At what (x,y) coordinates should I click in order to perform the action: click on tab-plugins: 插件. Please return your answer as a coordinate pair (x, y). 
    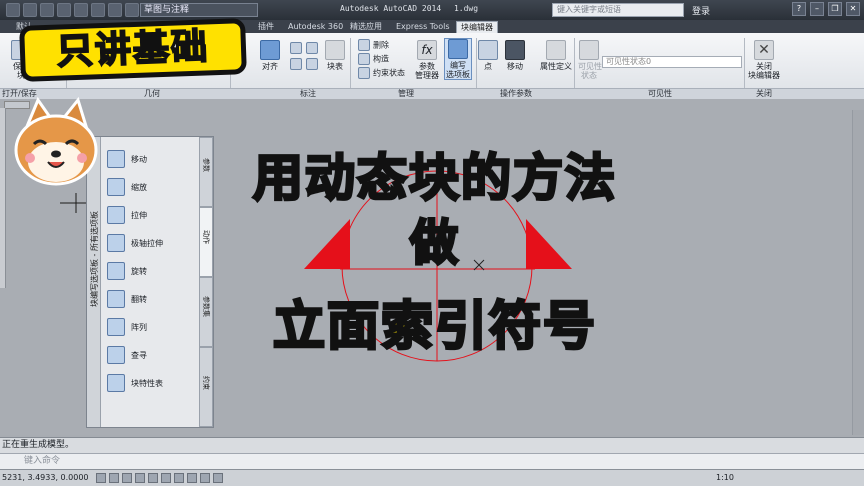
    Looking at the image, I should click on (266, 27).